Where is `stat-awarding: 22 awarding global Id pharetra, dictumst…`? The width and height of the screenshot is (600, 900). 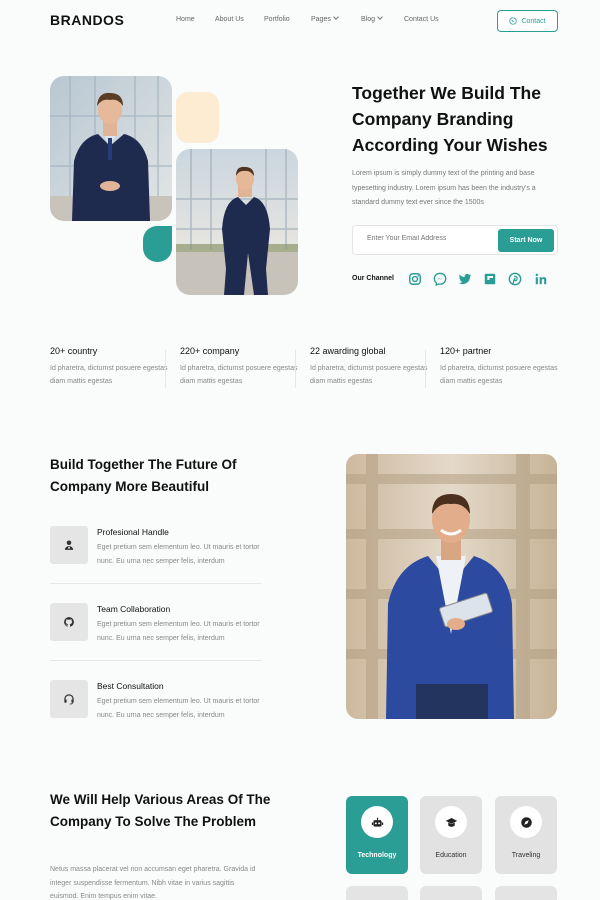 stat-awarding: 22 awarding global Id pharetra, dictumst… is located at coordinates (369, 367).